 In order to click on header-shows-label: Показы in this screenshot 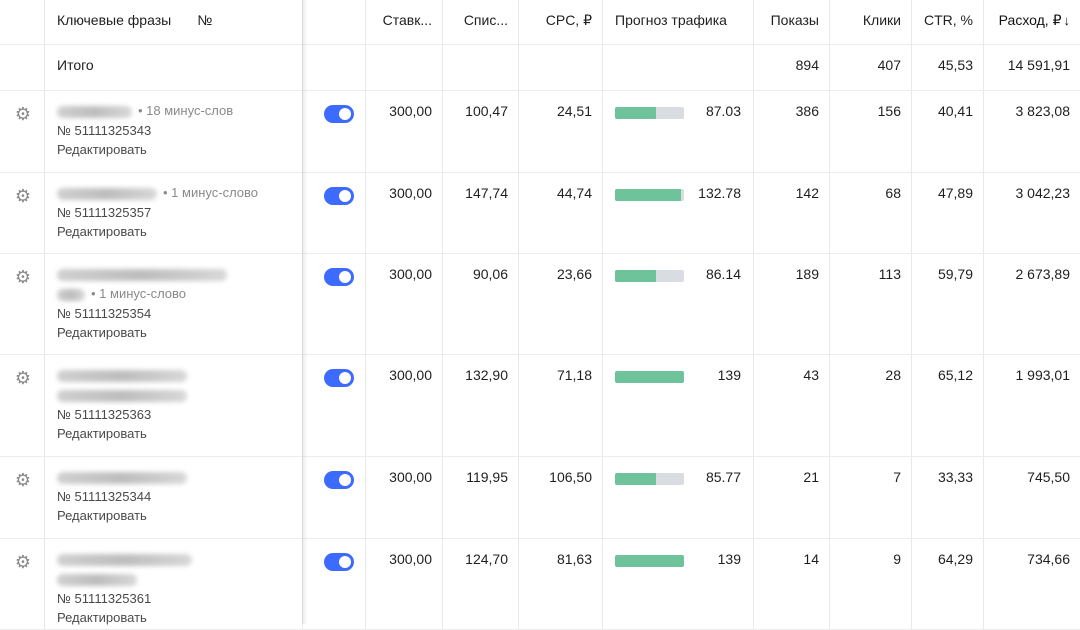, I will do `click(794, 20)`.